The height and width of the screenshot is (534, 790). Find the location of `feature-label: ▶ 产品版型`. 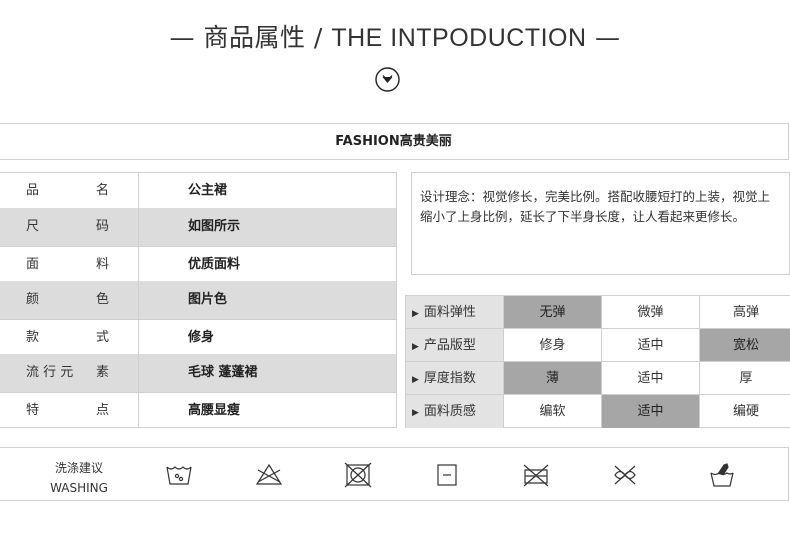

feature-label: ▶ 产品版型 is located at coordinates (455, 345).